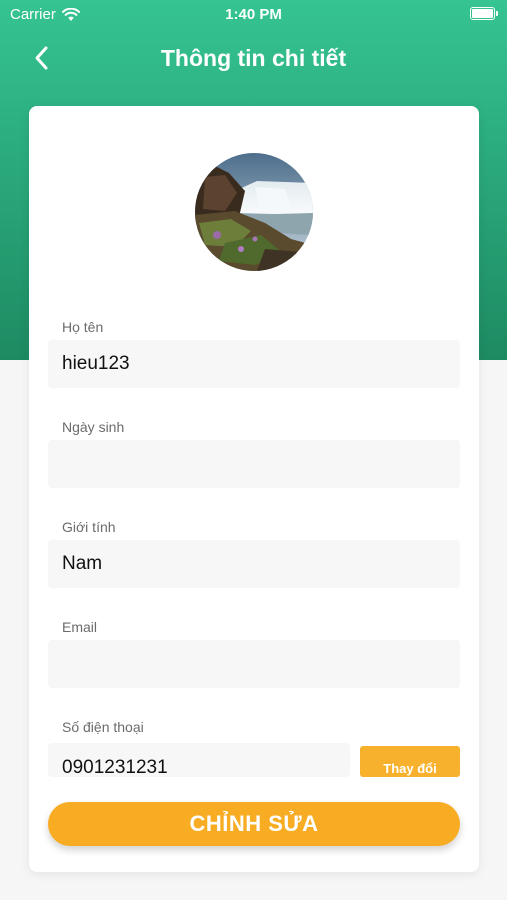  Describe the element at coordinates (484, 13) in the screenshot. I see `battery-icon` at that location.